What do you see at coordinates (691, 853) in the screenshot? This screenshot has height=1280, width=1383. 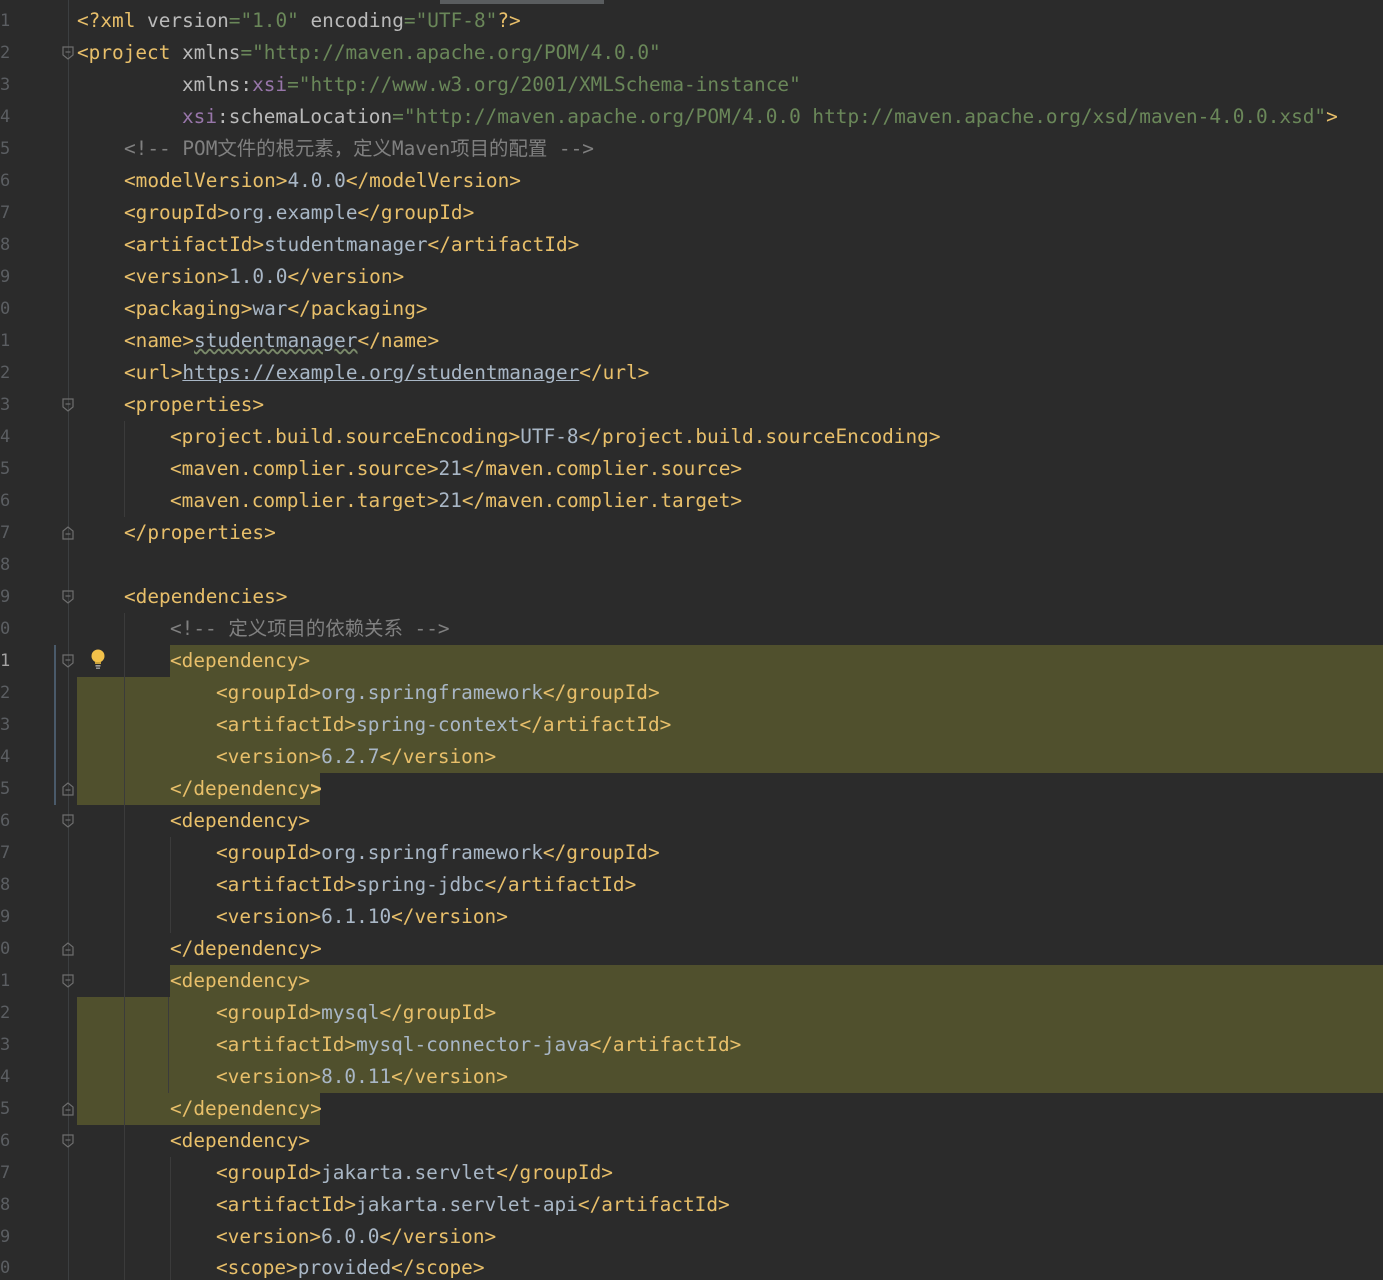 I see `code-line: 7 <groupId>org.springframework</groupId>` at bounding box center [691, 853].